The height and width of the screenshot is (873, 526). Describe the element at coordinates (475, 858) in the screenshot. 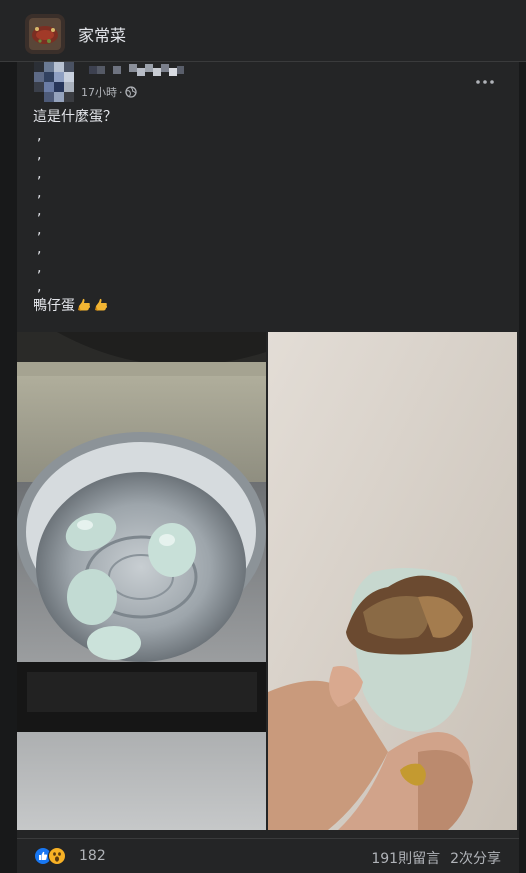

I see `share-count-link: 2次分享` at that location.